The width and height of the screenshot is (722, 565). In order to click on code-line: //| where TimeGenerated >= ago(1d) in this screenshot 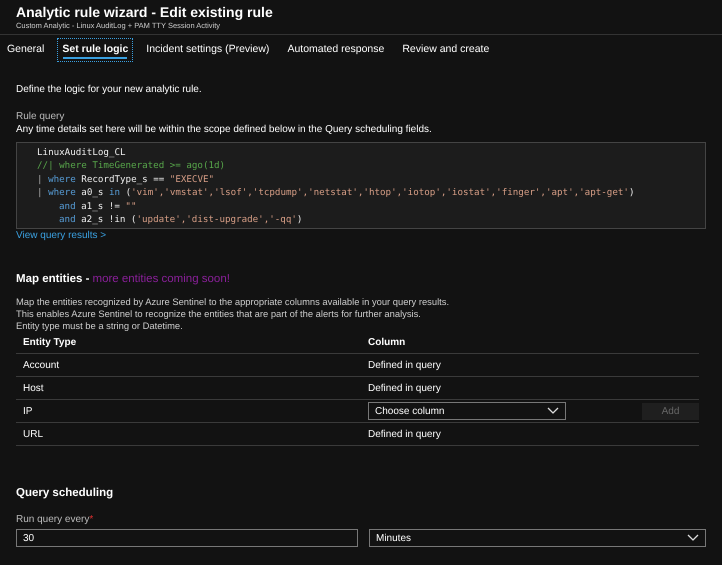, I will do `click(131, 166)`.